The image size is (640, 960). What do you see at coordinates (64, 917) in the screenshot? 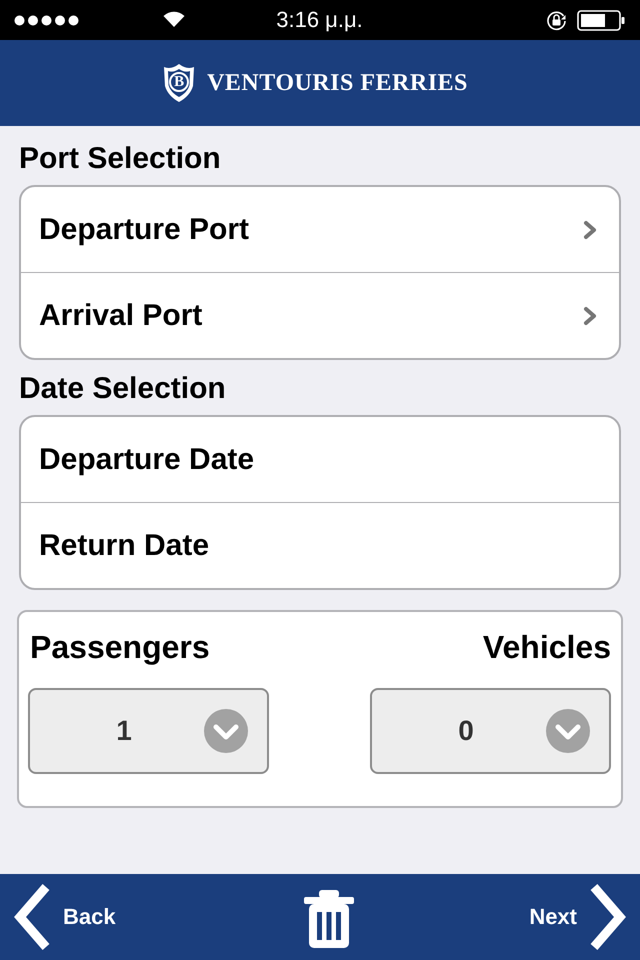
I see `back-button: Back` at bounding box center [64, 917].